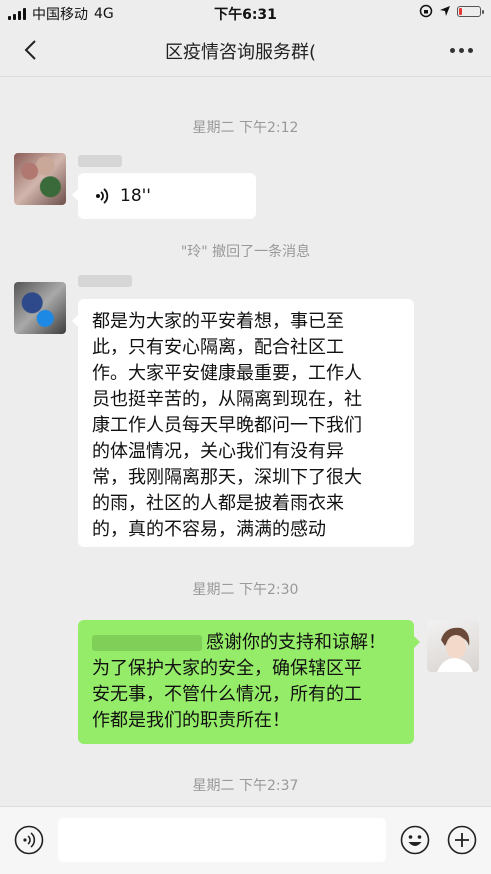 The width and height of the screenshot is (491, 874). What do you see at coordinates (164, 196) in the screenshot?
I see `voice-message-bubble: 18''` at bounding box center [164, 196].